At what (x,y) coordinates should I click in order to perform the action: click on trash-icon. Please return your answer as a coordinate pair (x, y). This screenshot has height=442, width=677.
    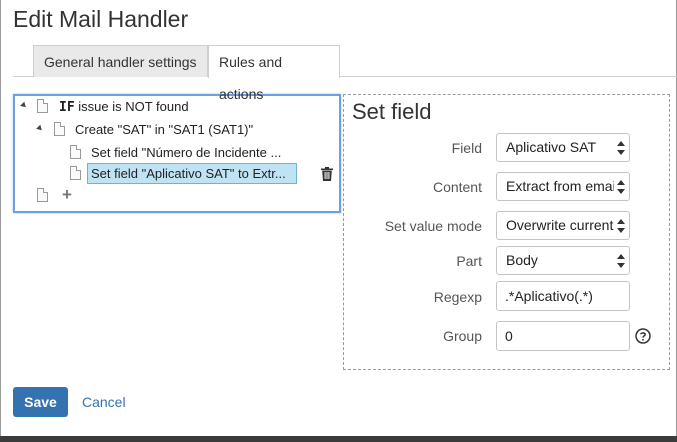
    Looking at the image, I should click on (327, 174).